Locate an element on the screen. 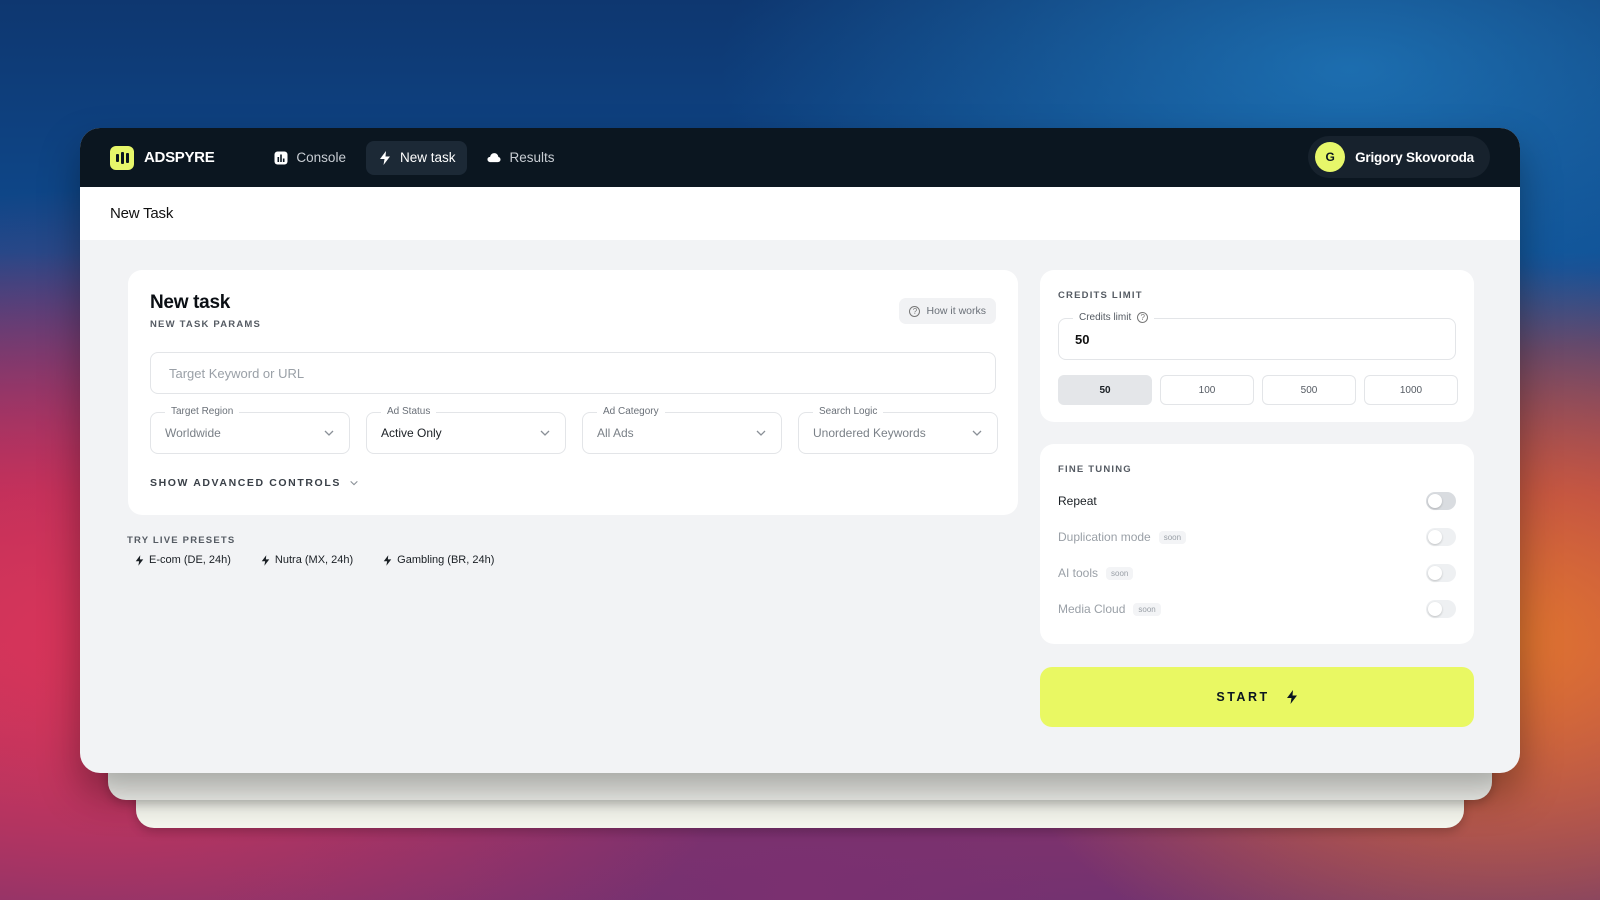 The image size is (1600, 900). credit-option-500: 500 is located at coordinates (1309, 390).